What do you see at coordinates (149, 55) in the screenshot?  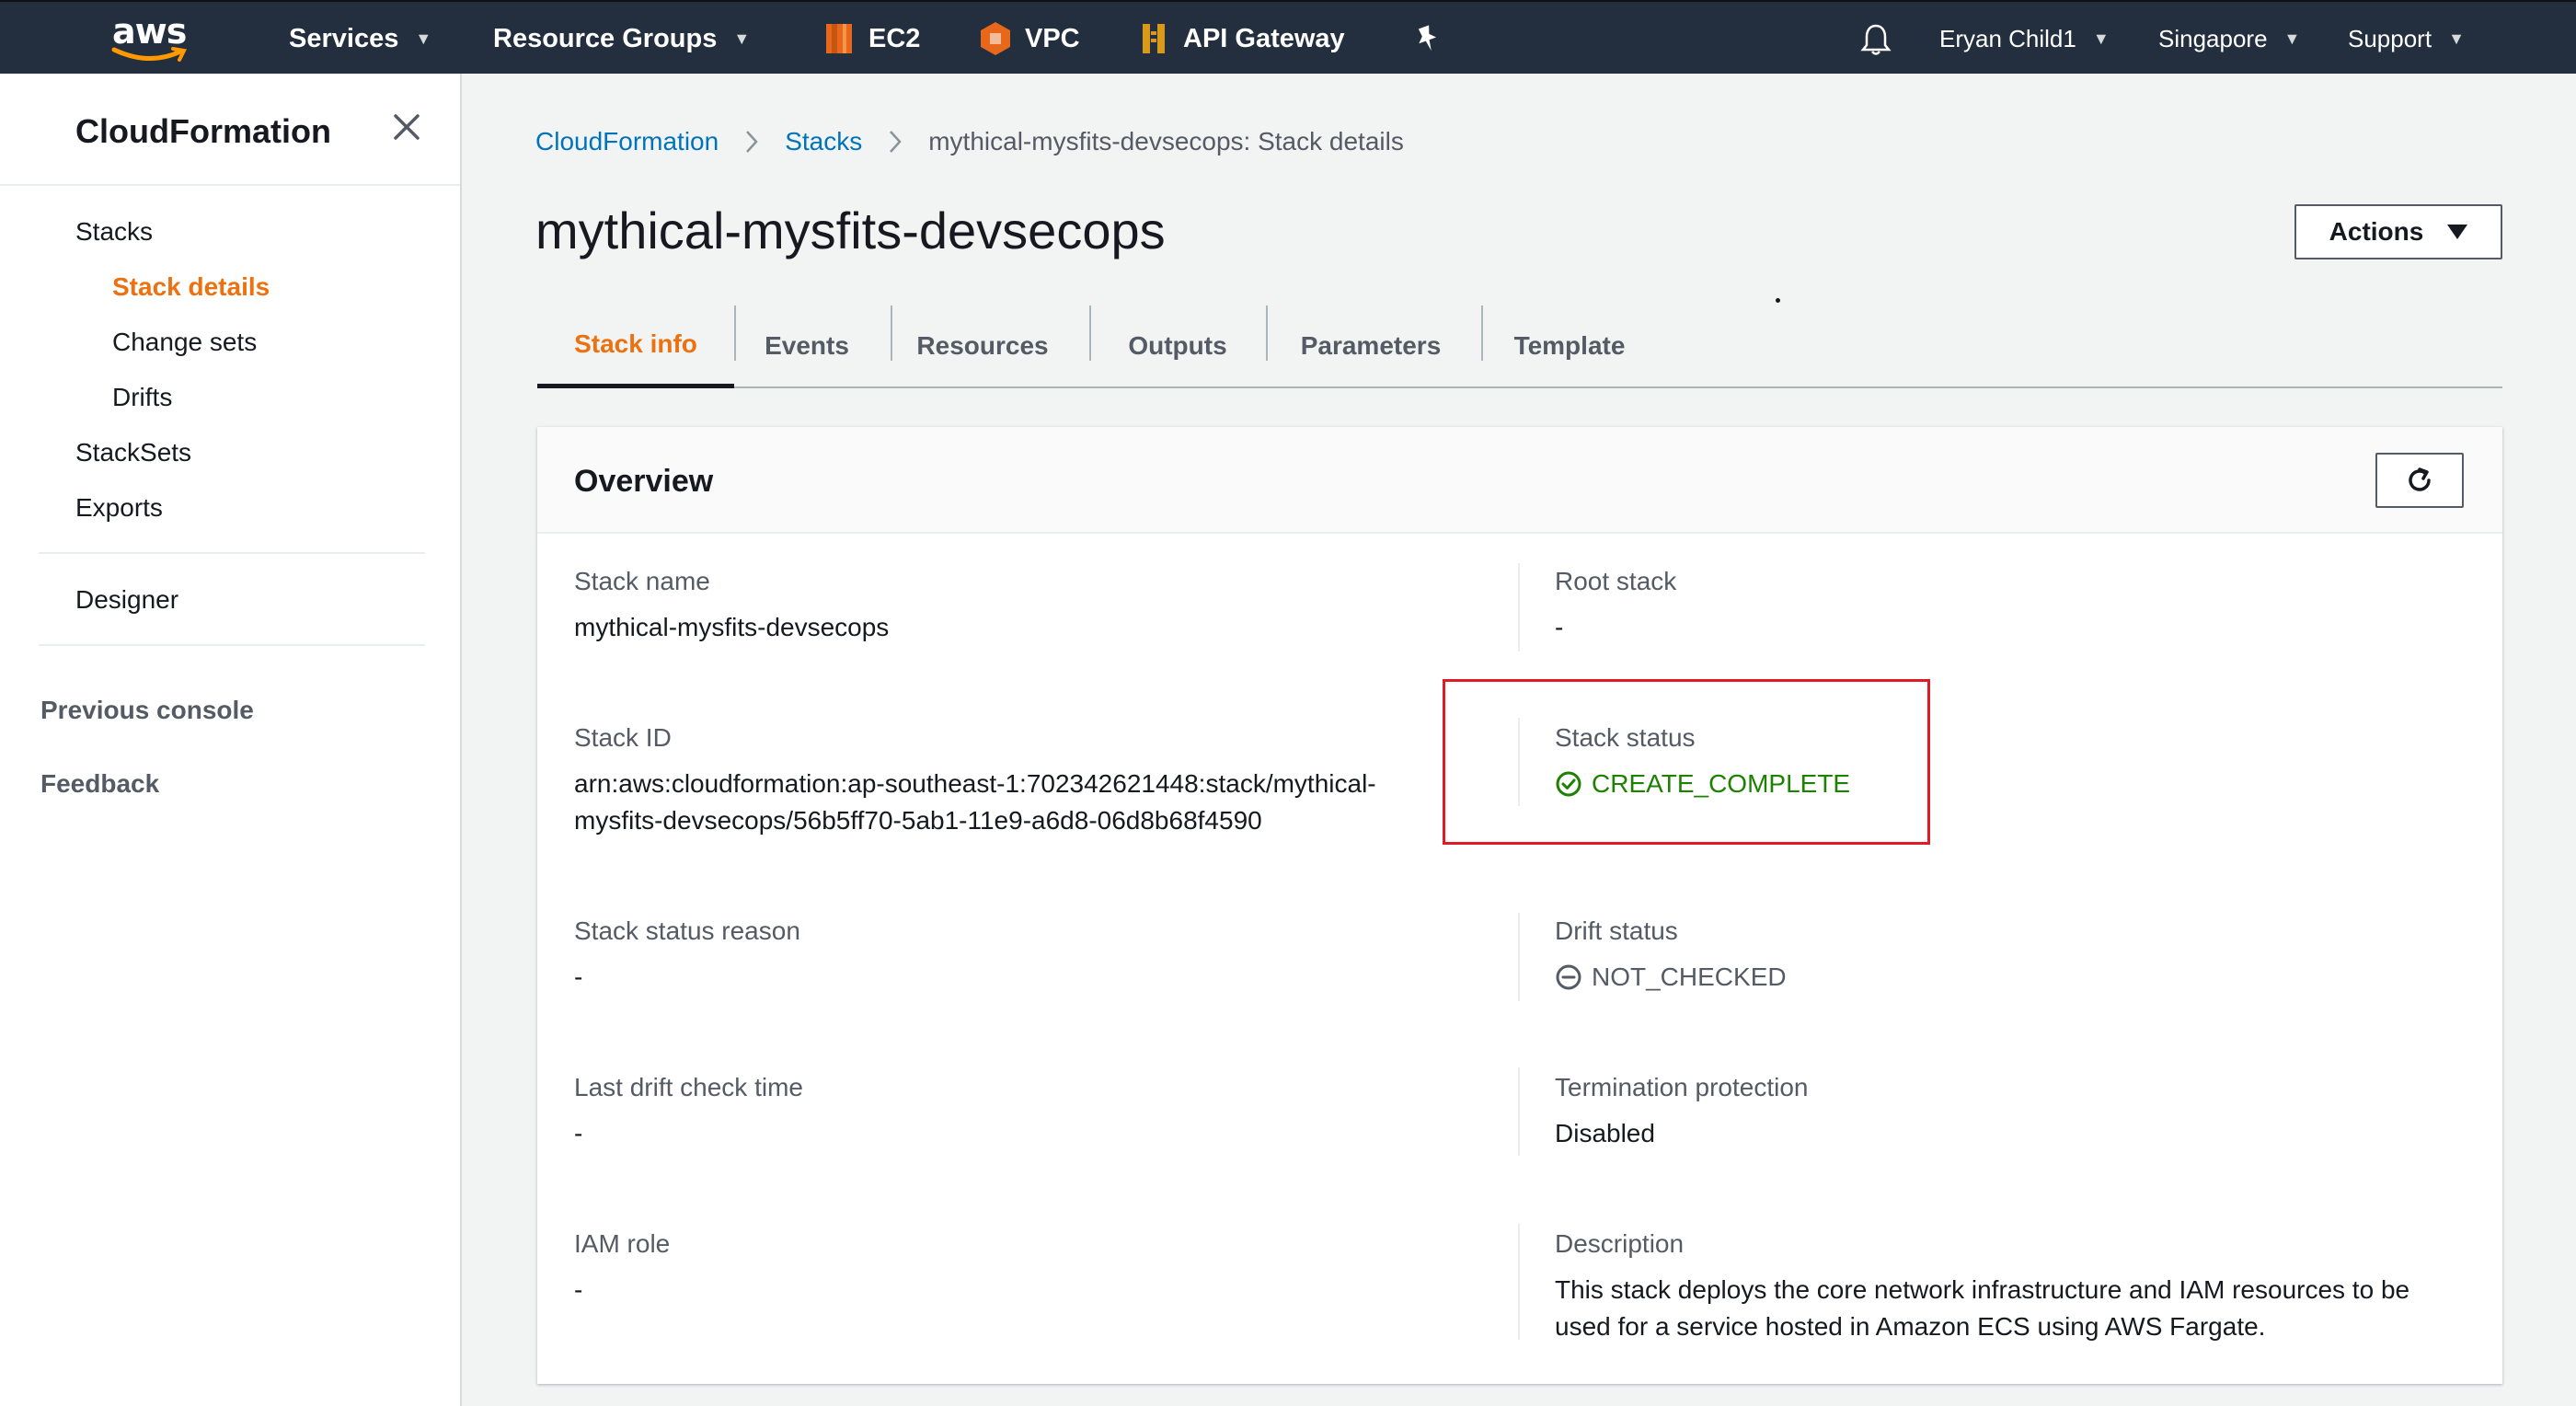 I see `aws-smile-icon` at bounding box center [149, 55].